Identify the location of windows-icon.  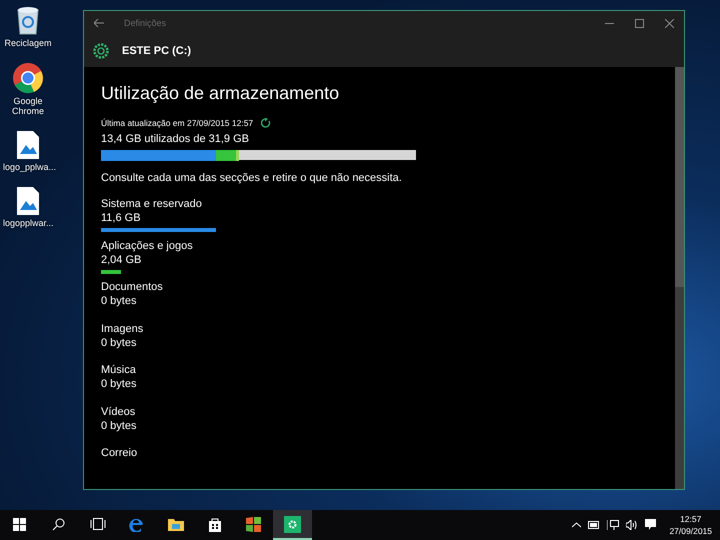
(19, 524).